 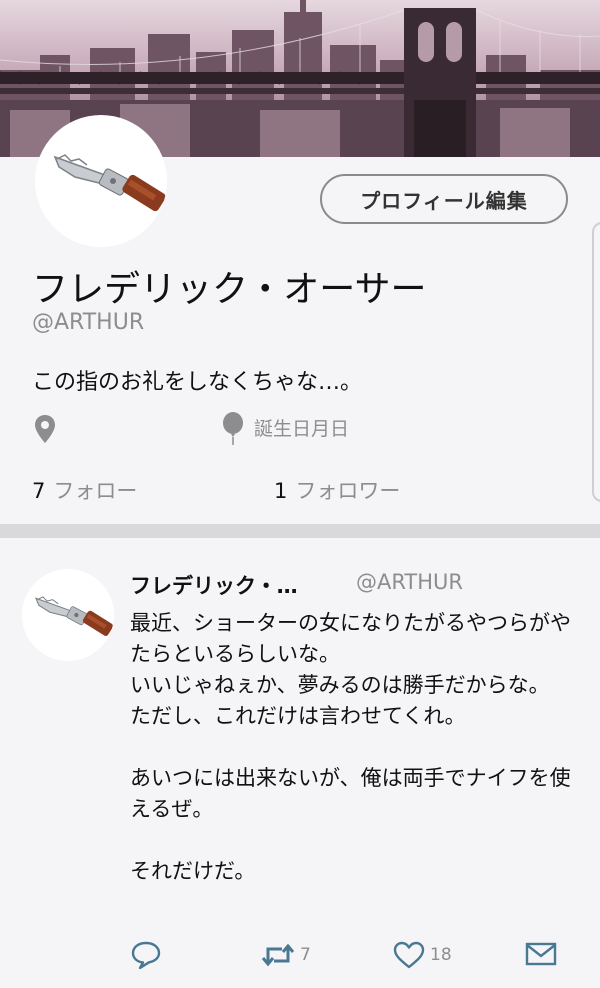 I want to click on following-count: 7, so click(x=39, y=491).